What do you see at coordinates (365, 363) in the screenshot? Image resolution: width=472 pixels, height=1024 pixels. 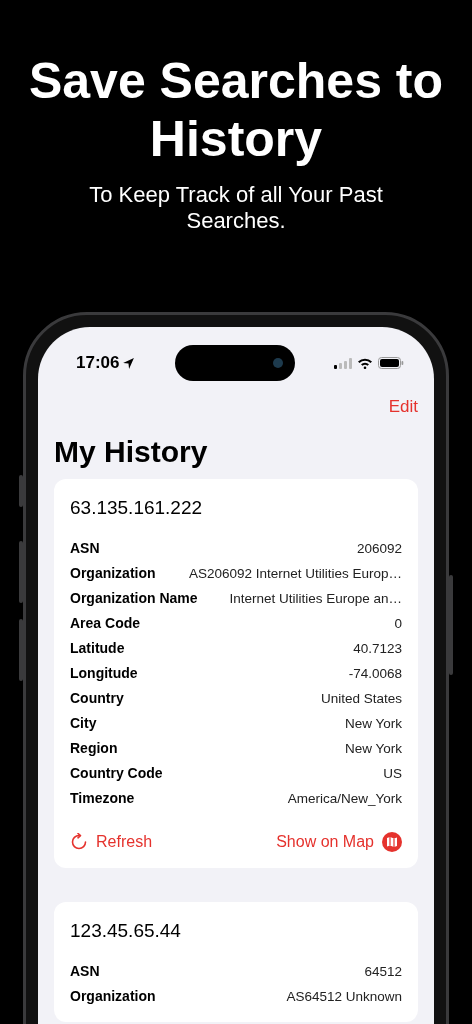 I see `wifi-icon` at bounding box center [365, 363].